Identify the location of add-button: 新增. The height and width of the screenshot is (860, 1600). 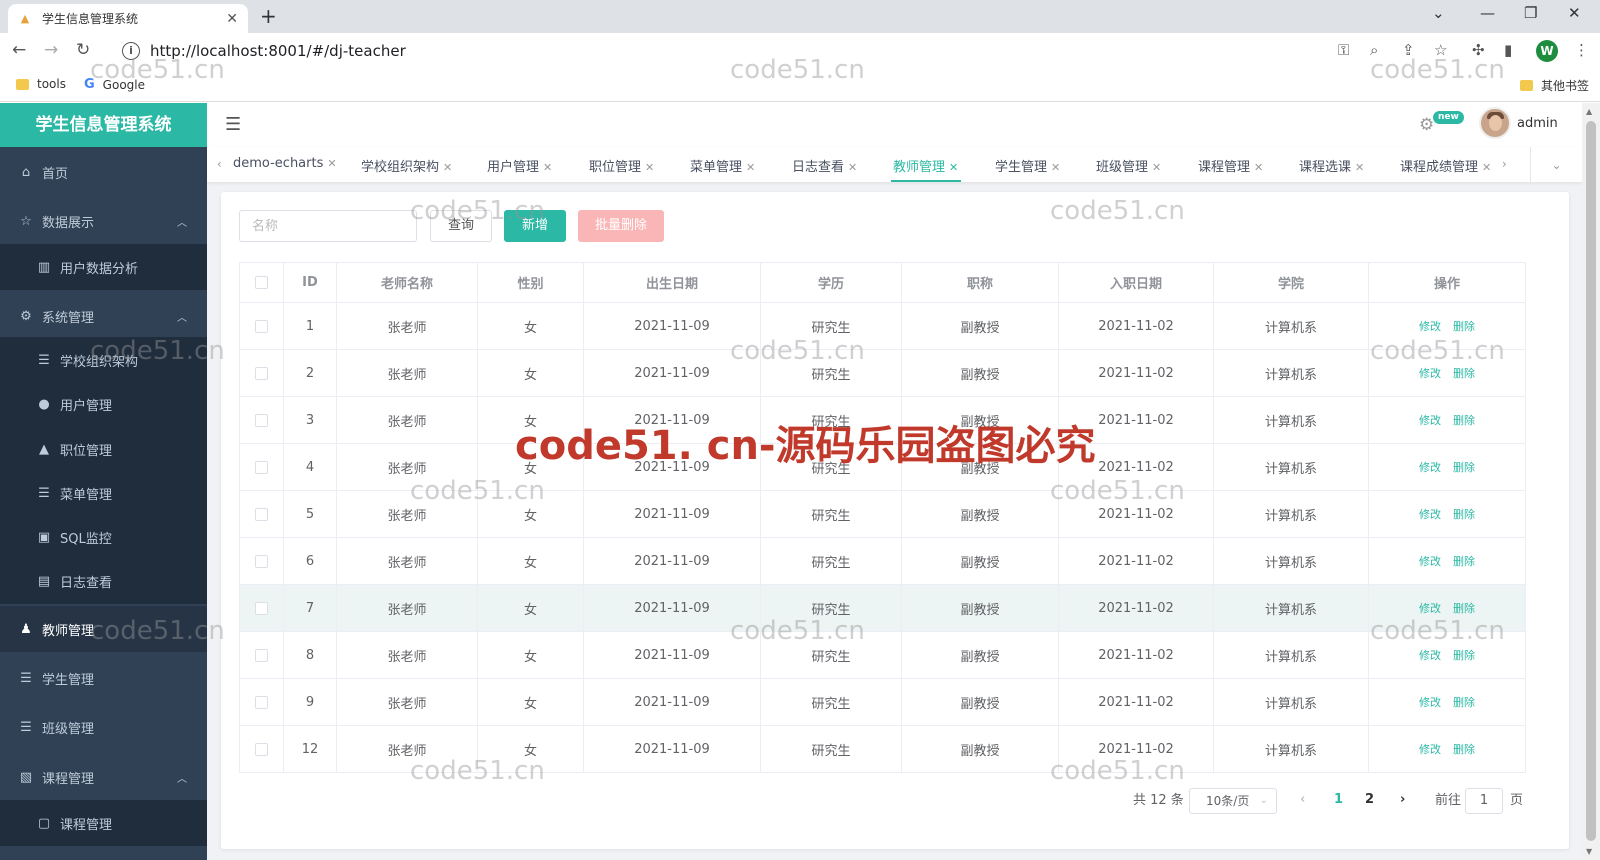
(535, 226).